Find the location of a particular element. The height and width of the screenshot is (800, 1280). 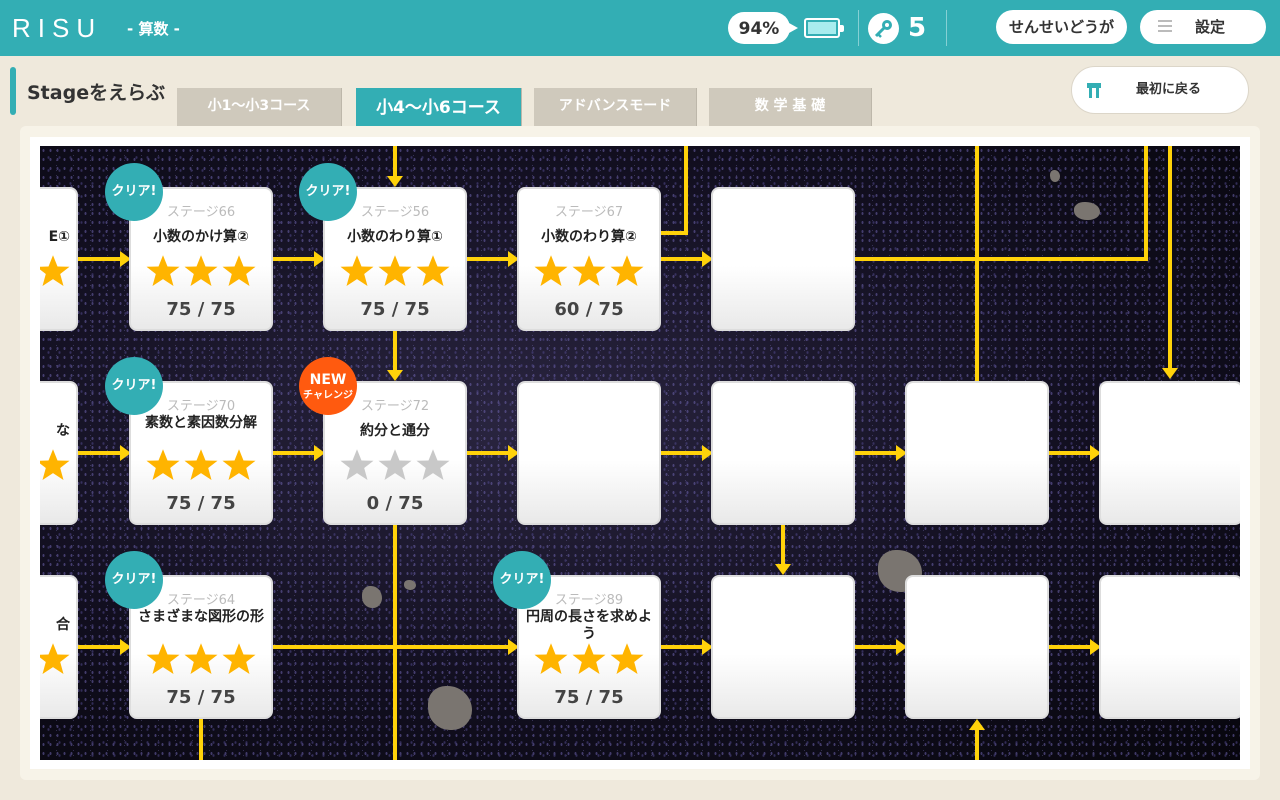

battery-percent: 94% is located at coordinates (763, 28).